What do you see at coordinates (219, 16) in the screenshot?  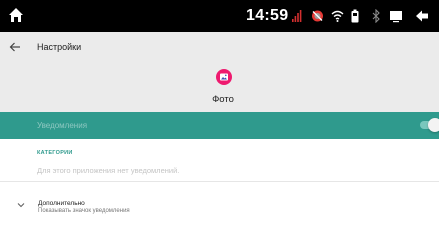 I see `status-bar: 14:59` at bounding box center [219, 16].